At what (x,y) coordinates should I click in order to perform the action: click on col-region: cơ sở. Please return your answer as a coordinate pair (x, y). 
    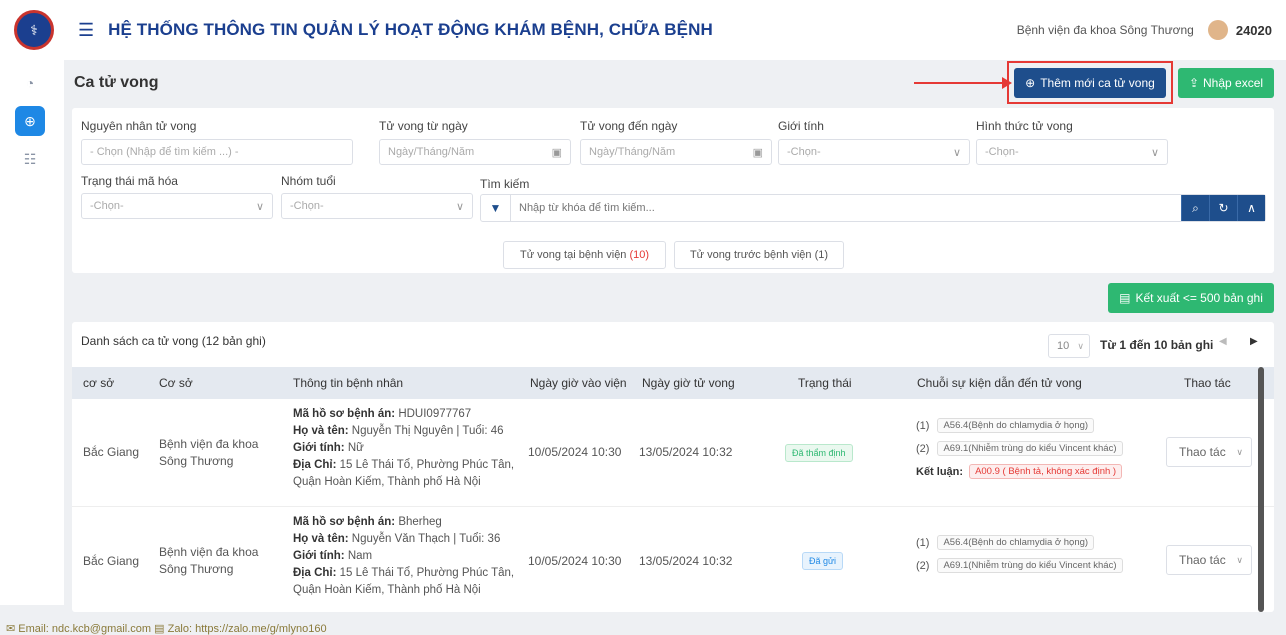
    Looking at the image, I should click on (99, 383).